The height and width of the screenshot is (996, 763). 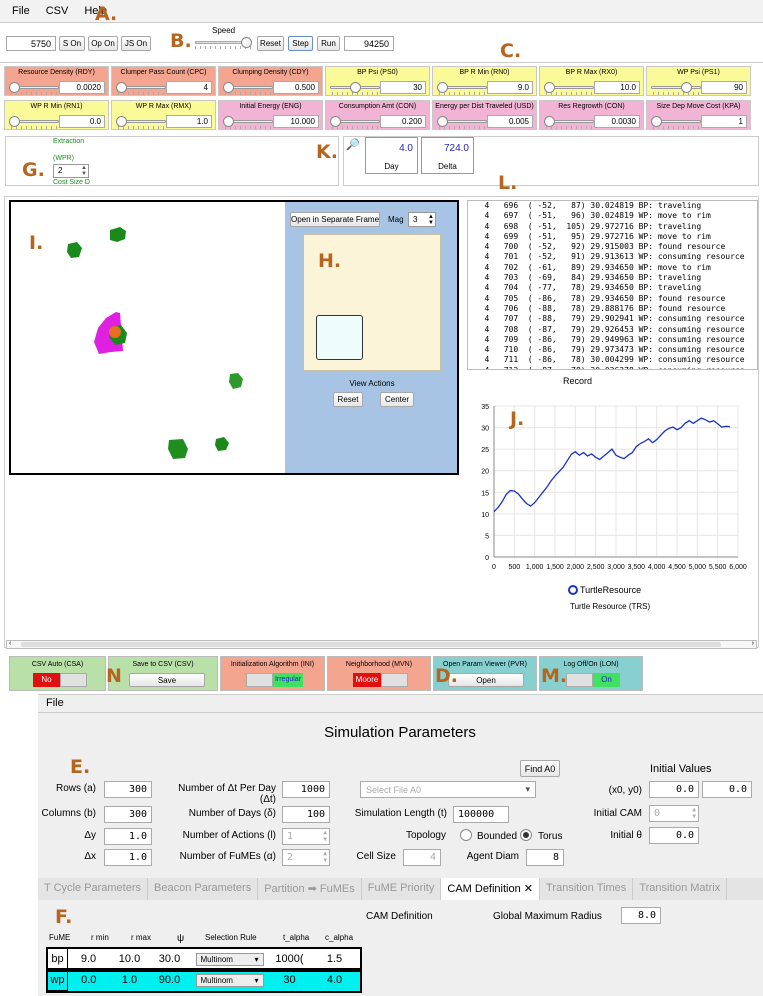 What do you see at coordinates (353, 144) in the screenshot?
I see `magnifier-icon: 🔎` at bounding box center [353, 144].